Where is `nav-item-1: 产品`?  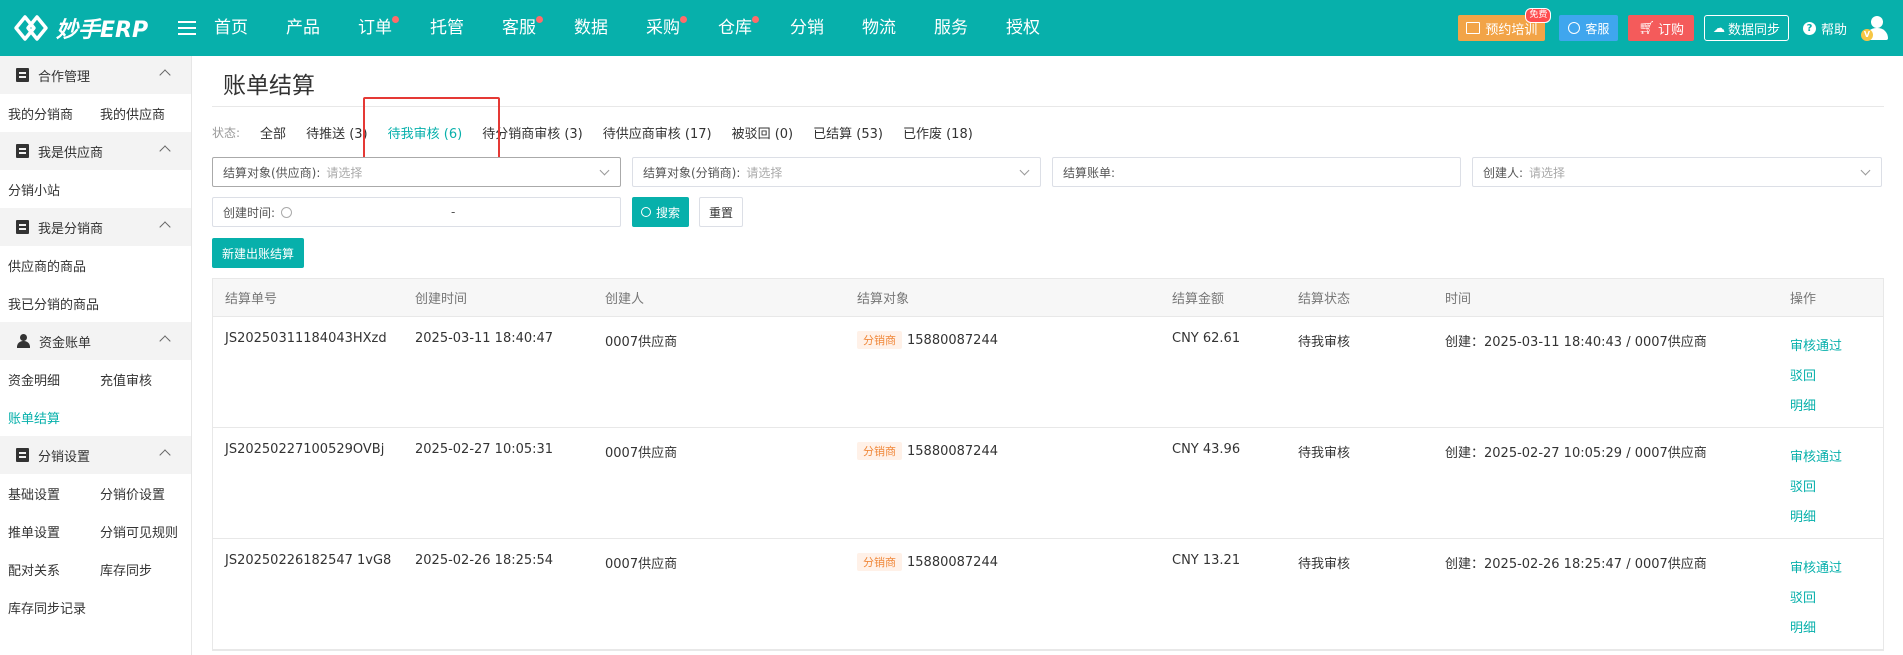 nav-item-1: 产品 is located at coordinates (303, 28).